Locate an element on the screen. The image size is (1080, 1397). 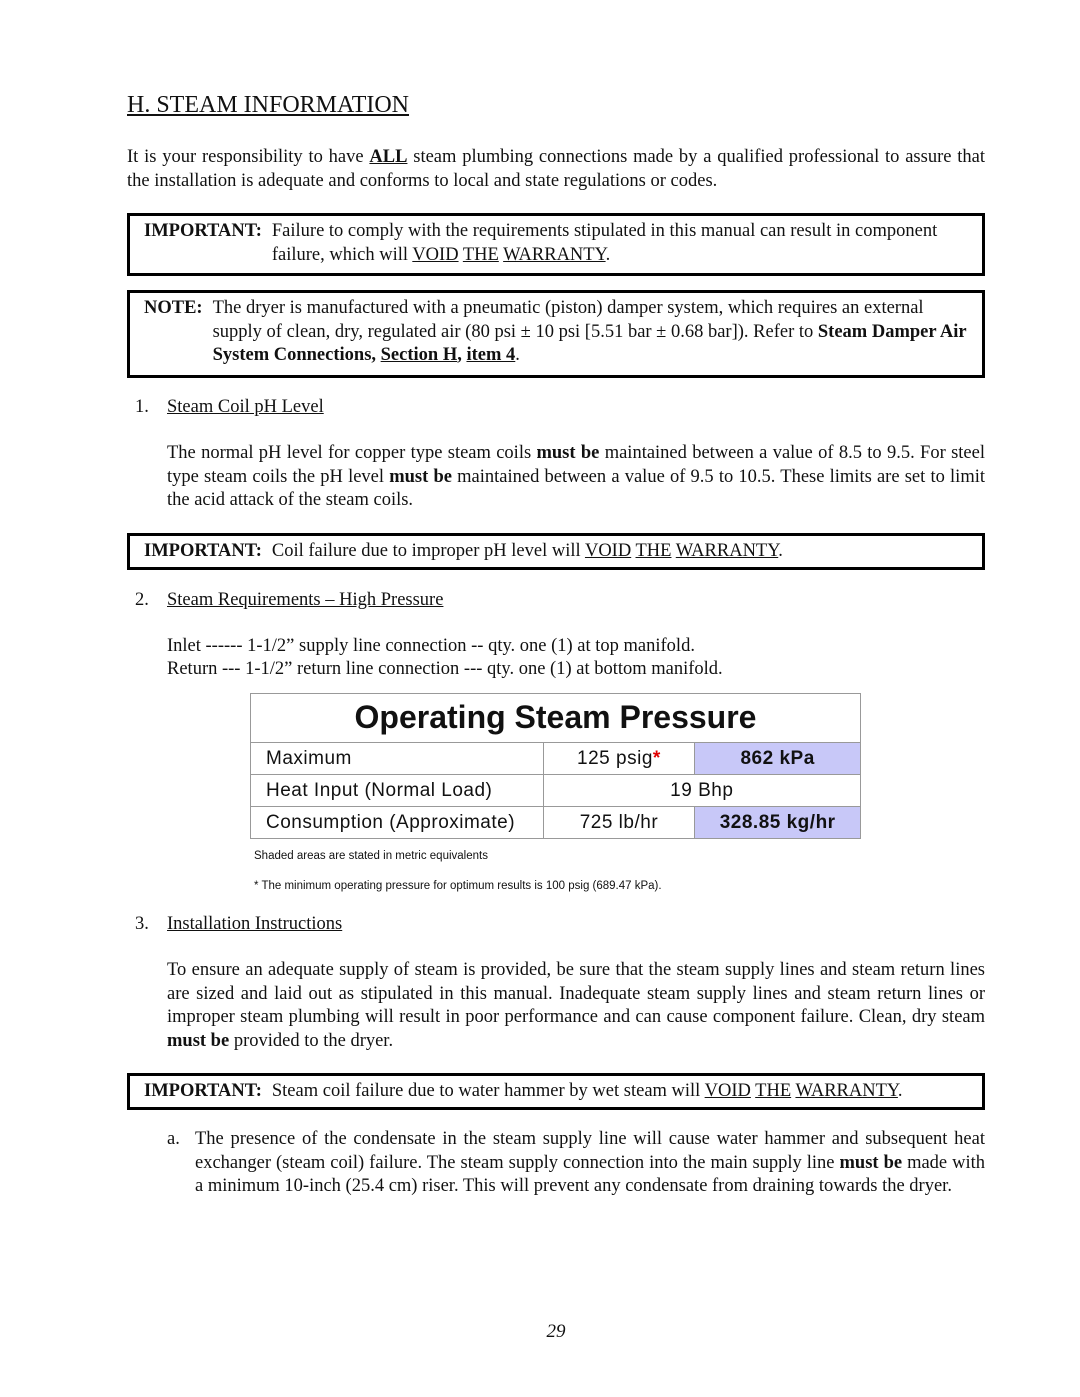
row-value: 19 Bhp is located at coordinates (702, 790).